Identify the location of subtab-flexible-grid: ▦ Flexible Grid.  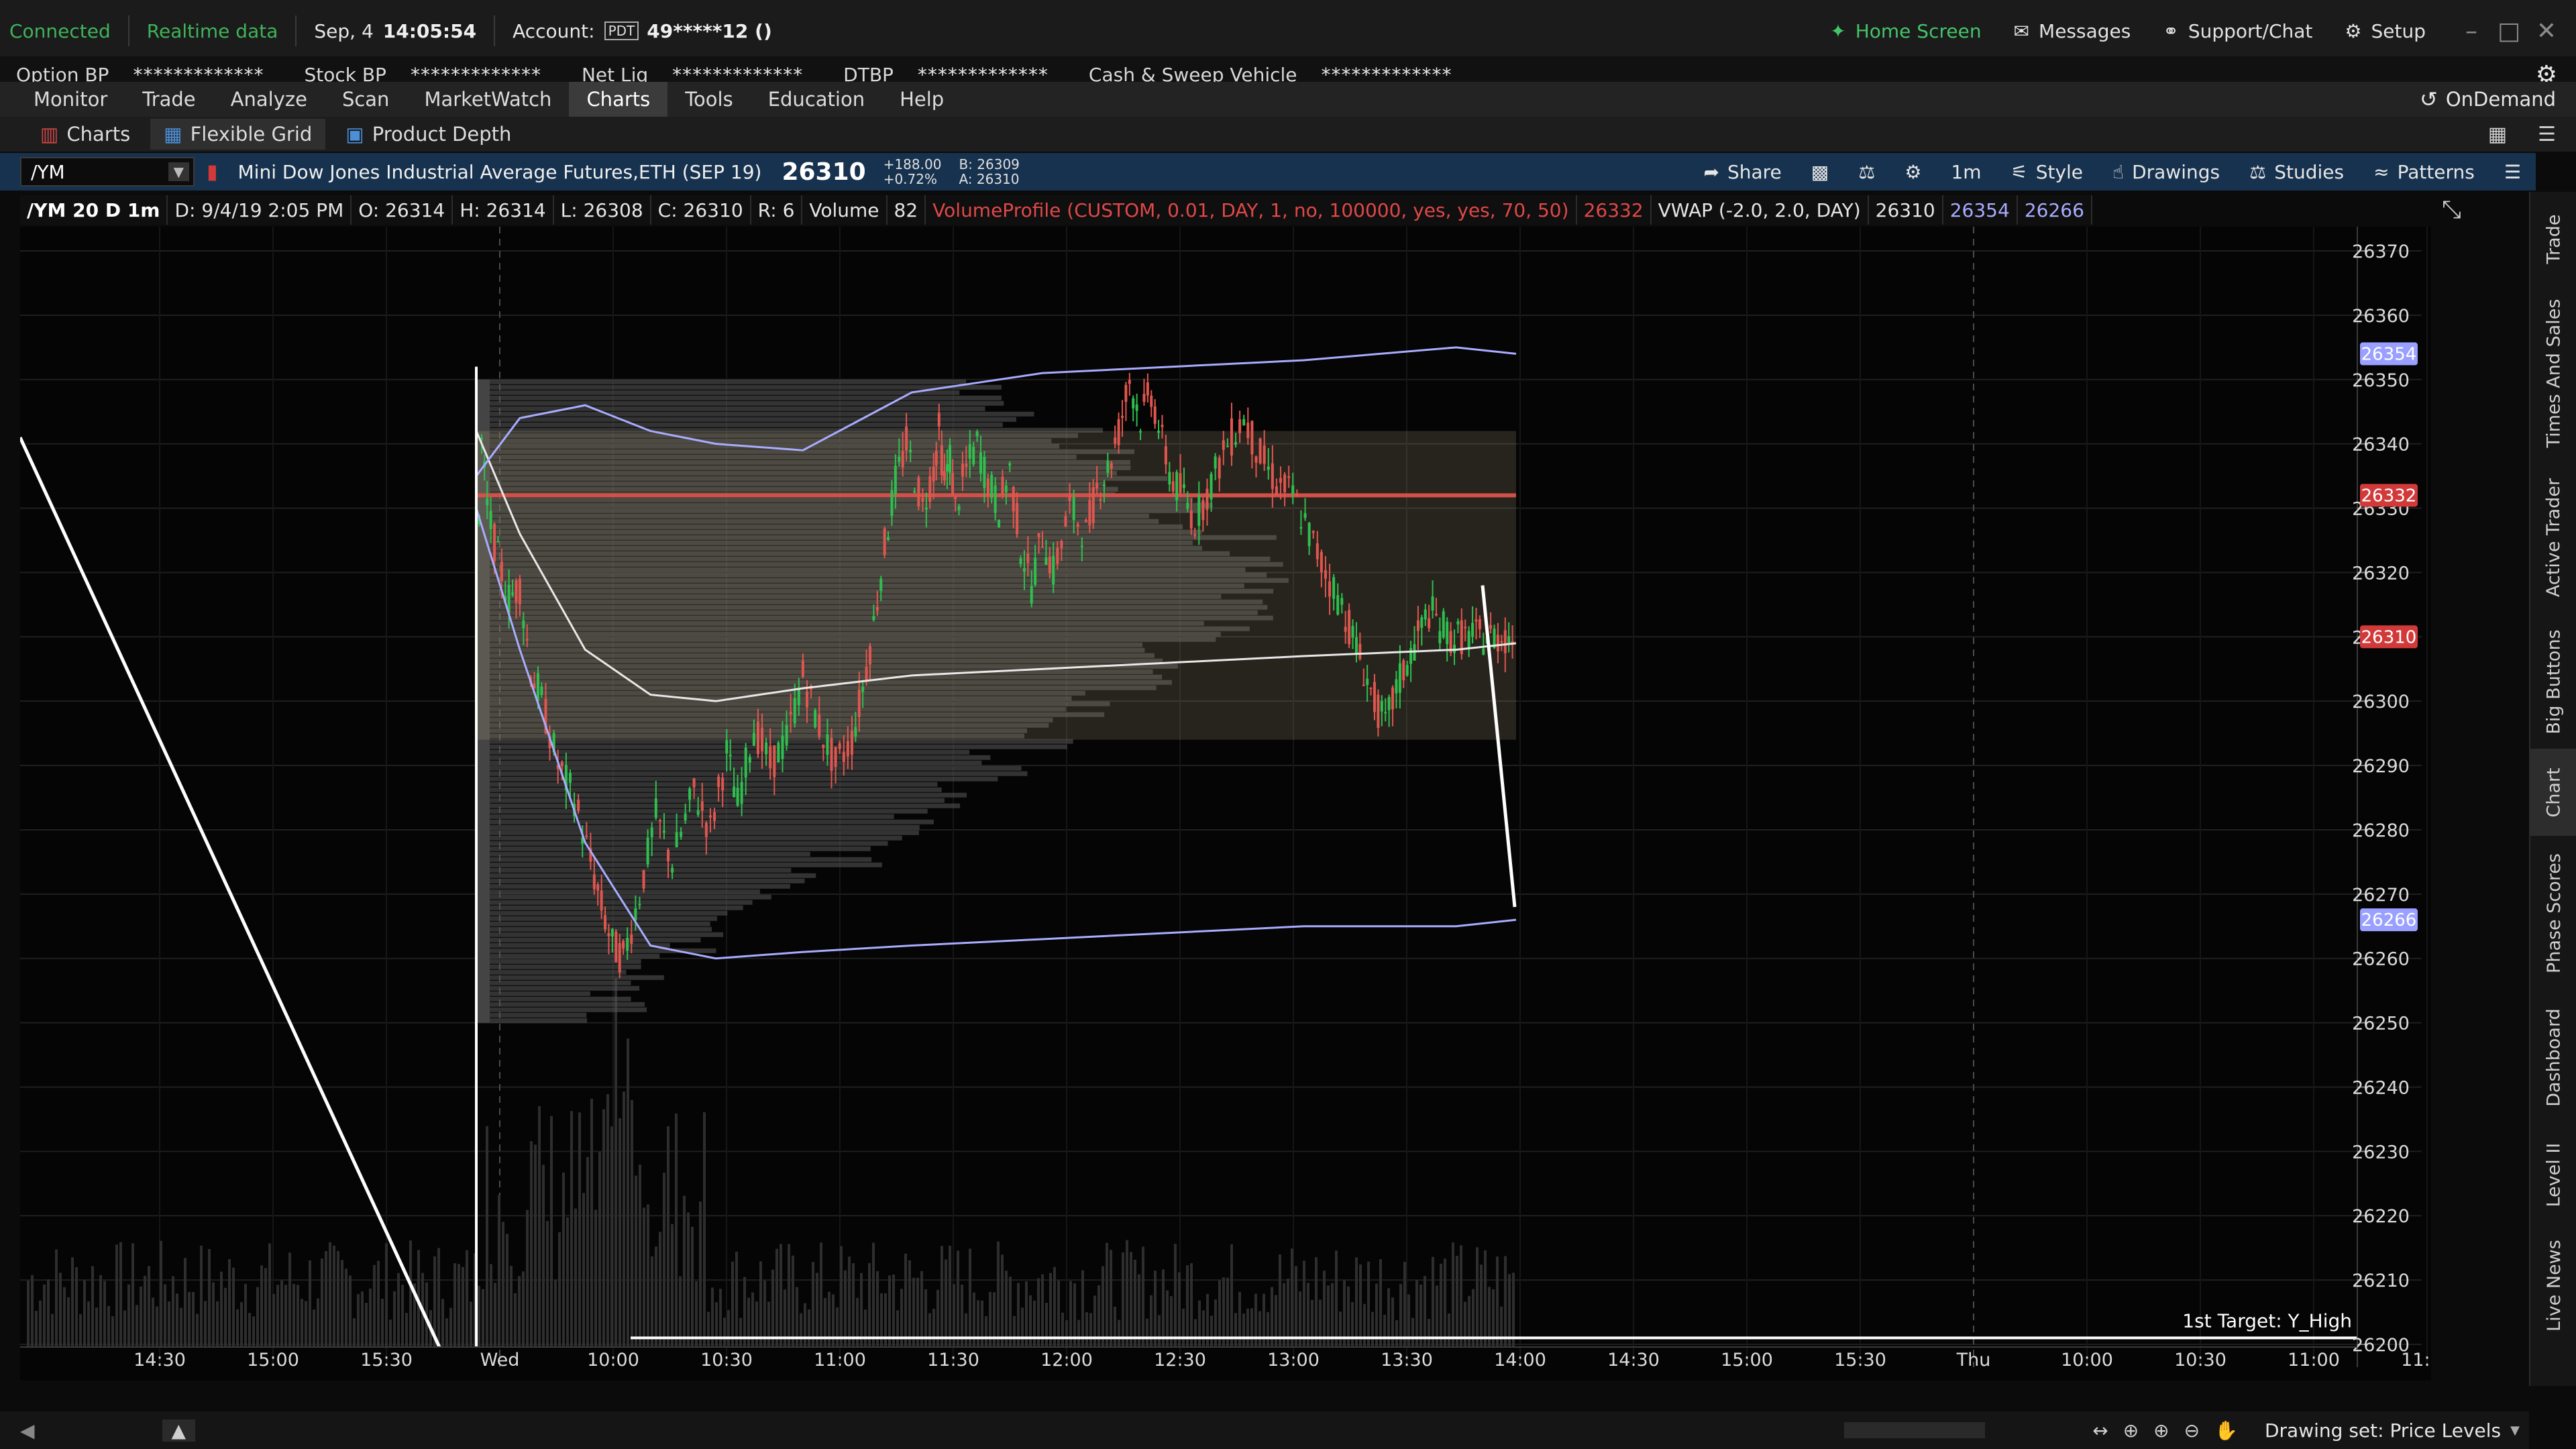
(238, 134).